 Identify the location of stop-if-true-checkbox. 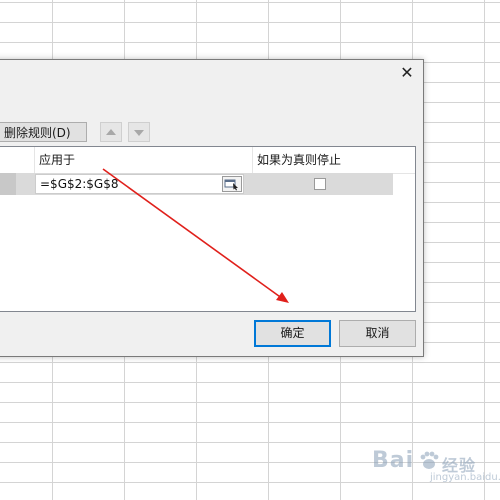
(320, 184).